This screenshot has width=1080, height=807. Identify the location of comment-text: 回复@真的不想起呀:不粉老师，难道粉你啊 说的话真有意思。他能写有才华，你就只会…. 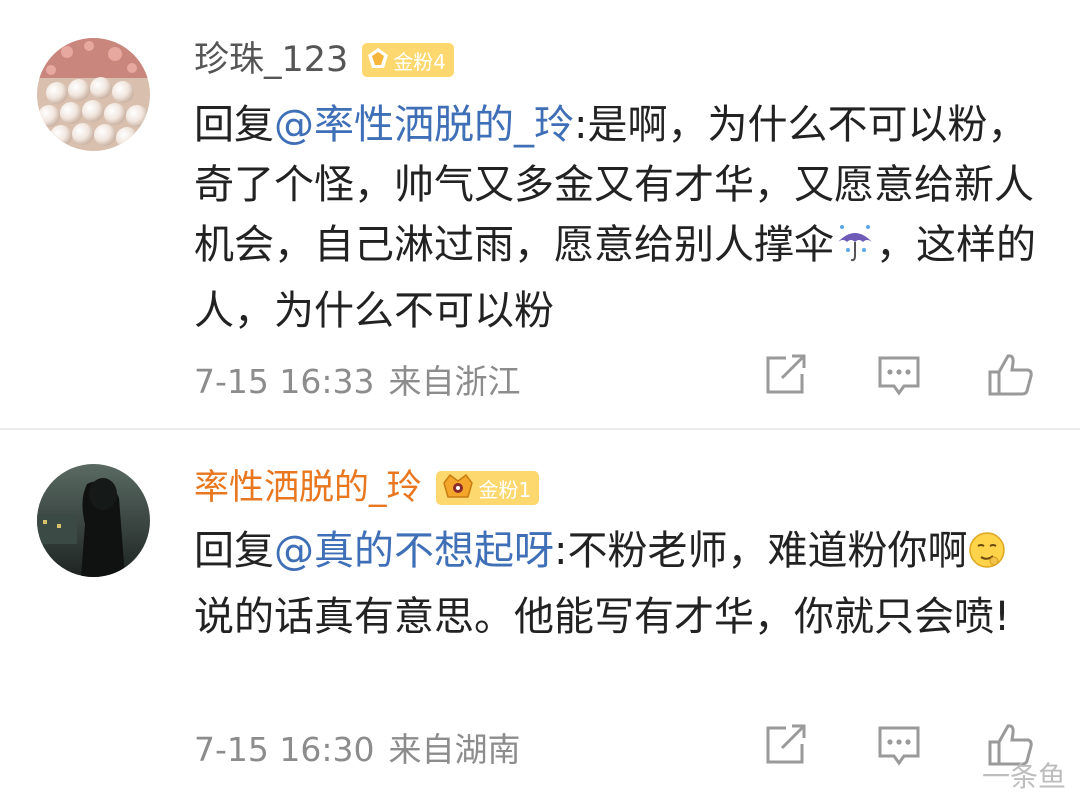
(619, 584).